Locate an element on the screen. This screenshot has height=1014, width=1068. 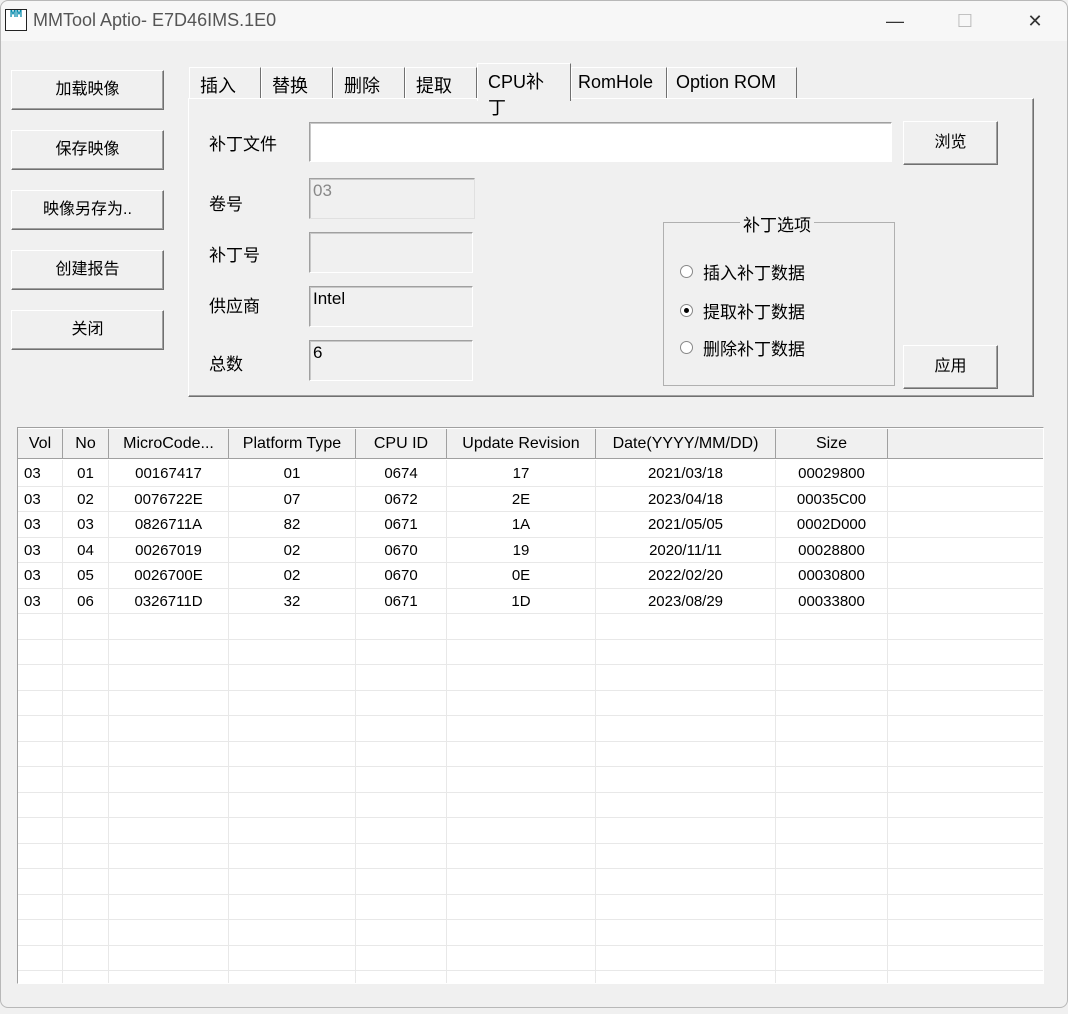
cell-date: 2020/11/11 is located at coordinates (686, 550).